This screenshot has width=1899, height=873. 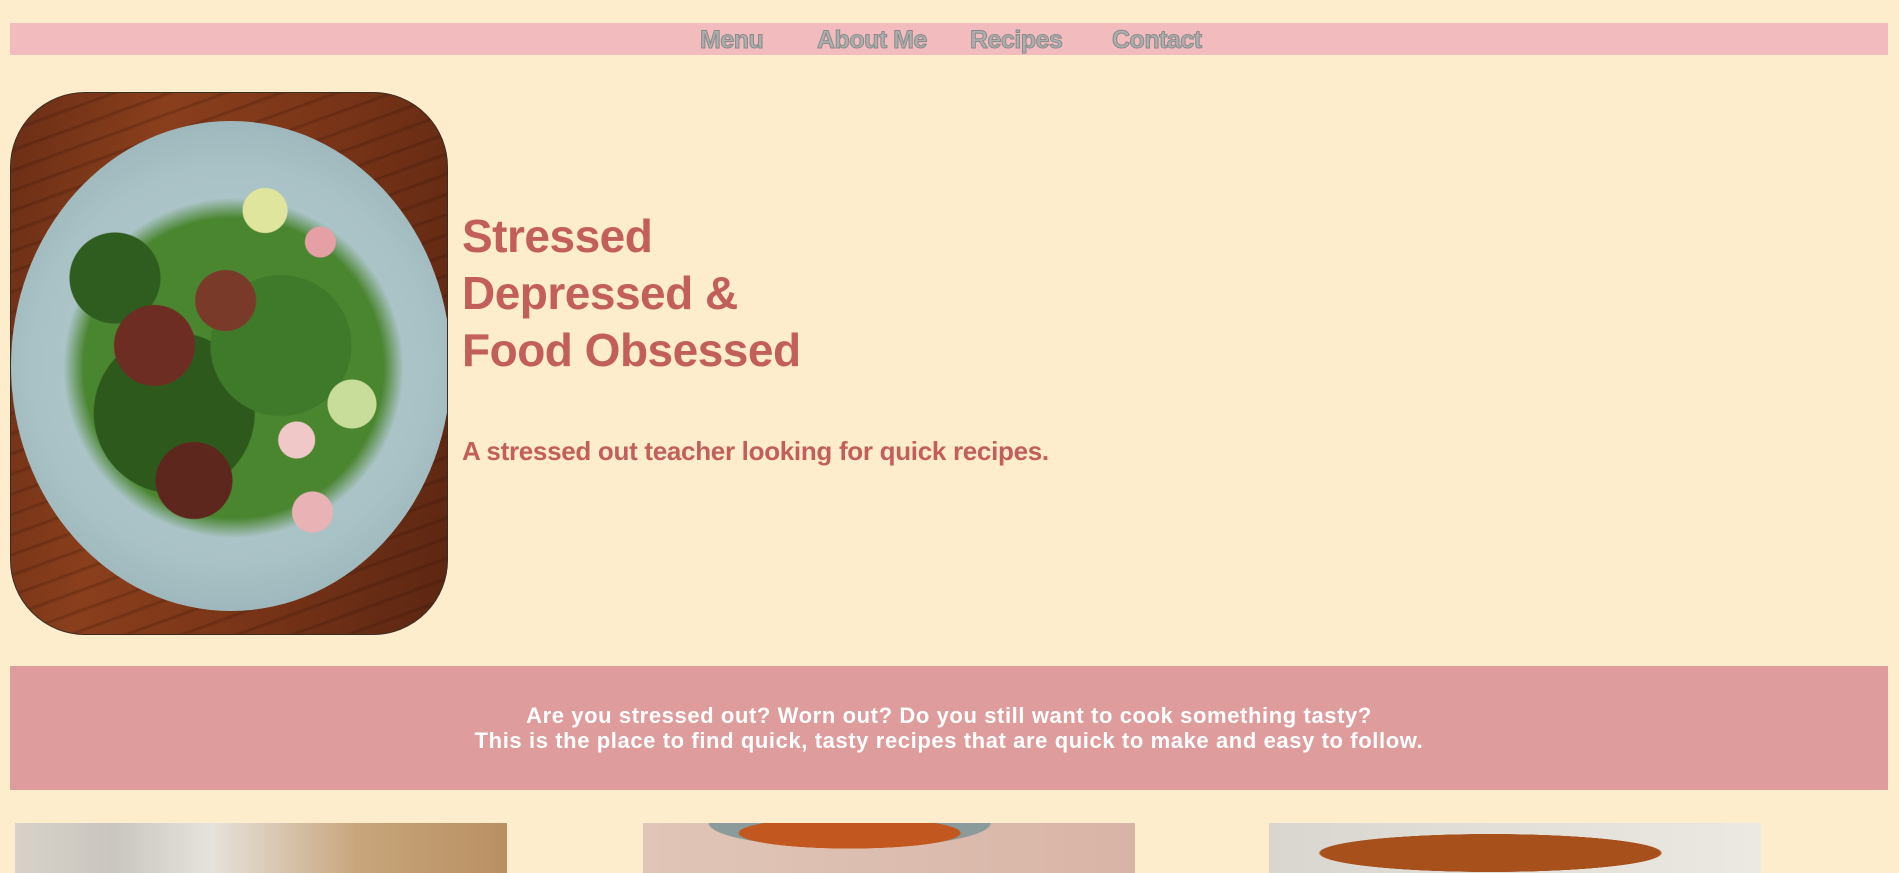 I want to click on nav-recipes-link: Recipes, so click(x=1016, y=40).